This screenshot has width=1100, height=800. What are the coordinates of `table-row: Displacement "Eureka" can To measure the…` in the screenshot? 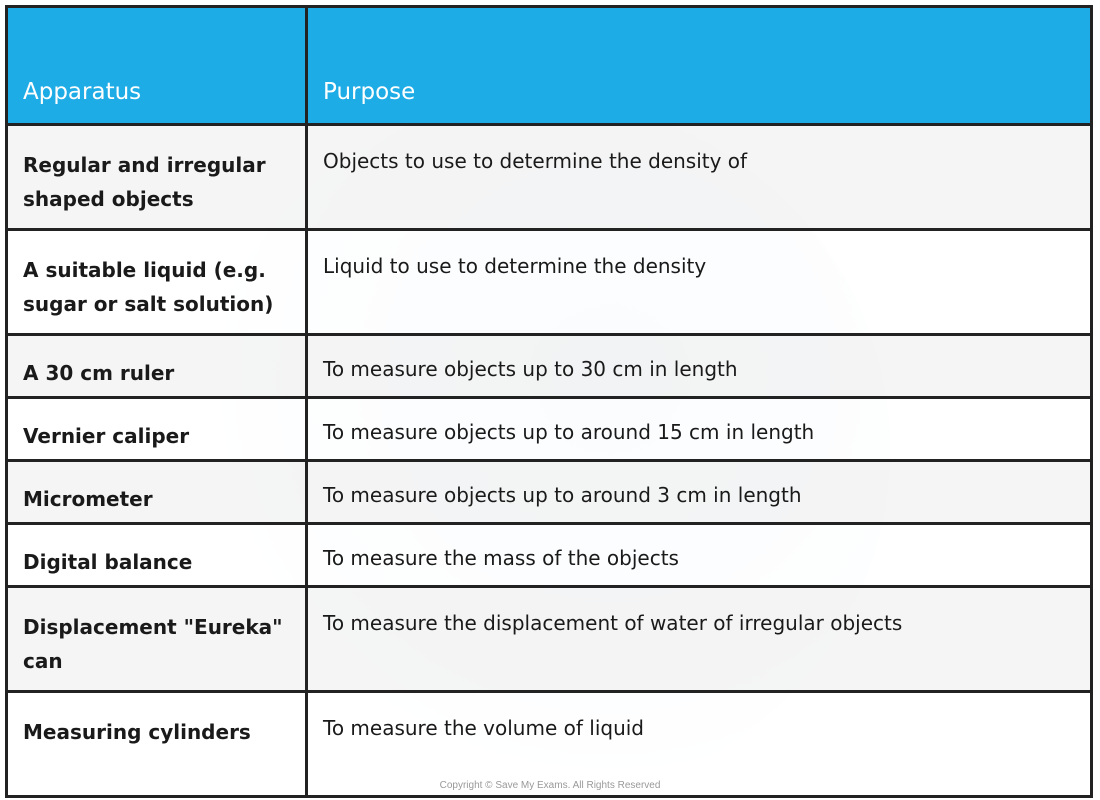 It's located at (549, 639).